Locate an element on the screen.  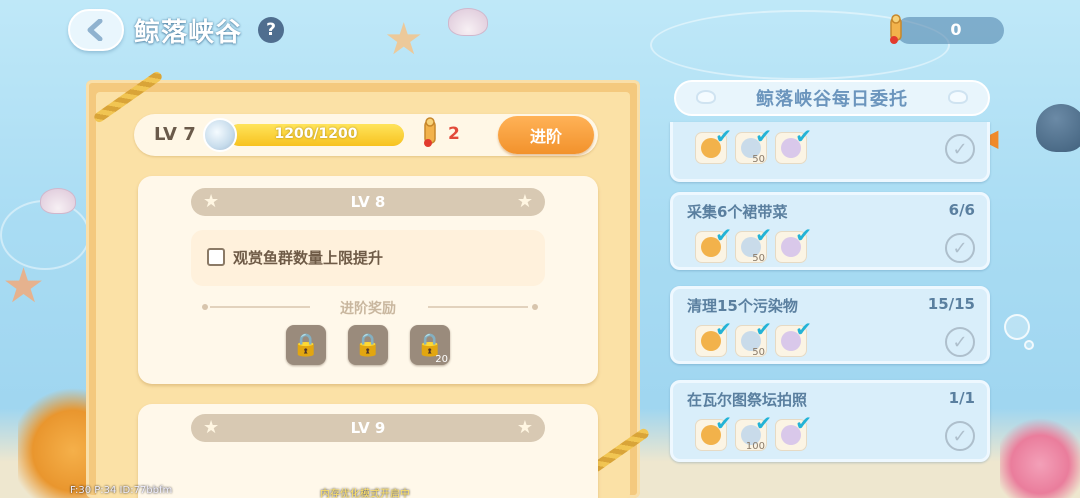
level-card-header: ★ LV 9 ★ is located at coordinates (368, 428).